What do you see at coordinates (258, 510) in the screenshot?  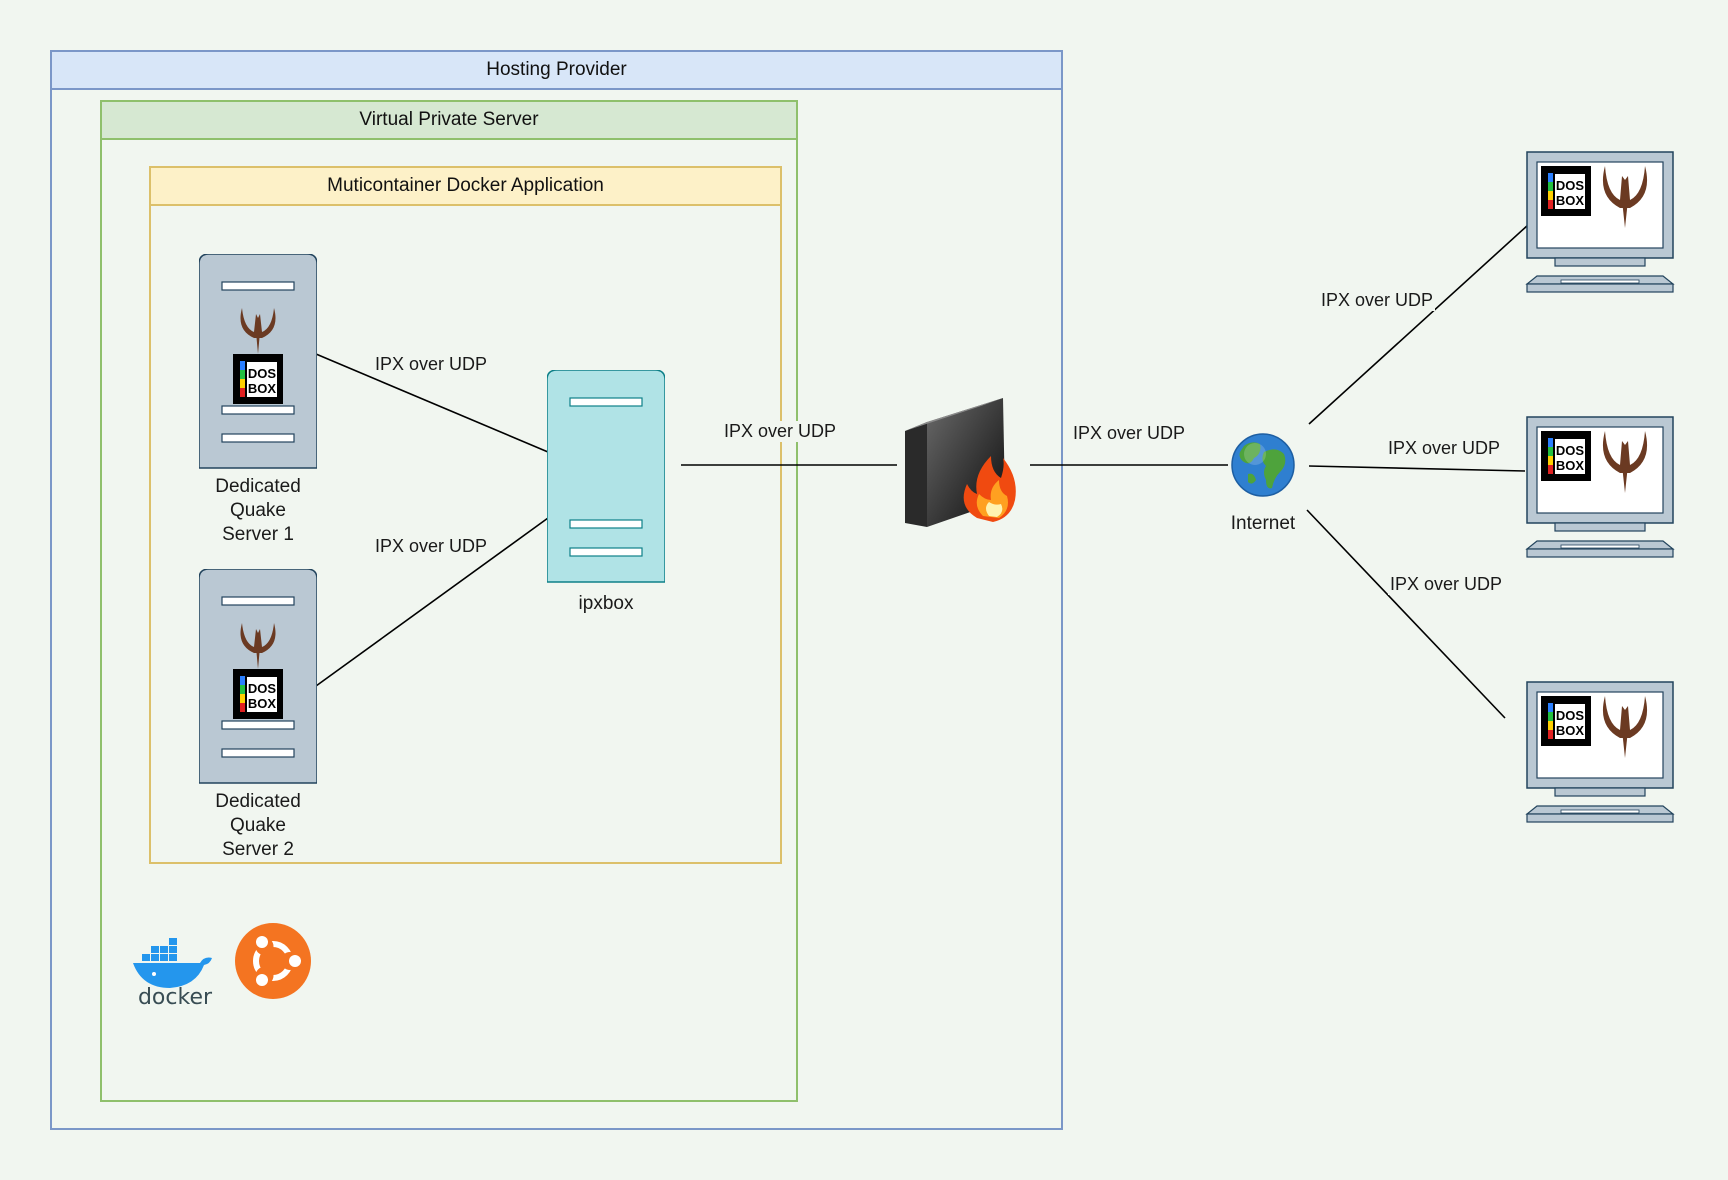 I see `quake-server-1-label: Dedicated Quake Server 1` at bounding box center [258, 510].